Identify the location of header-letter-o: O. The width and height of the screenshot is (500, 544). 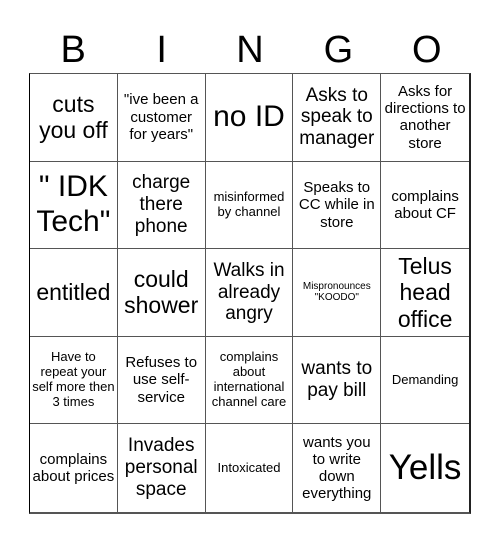
(427, 50).